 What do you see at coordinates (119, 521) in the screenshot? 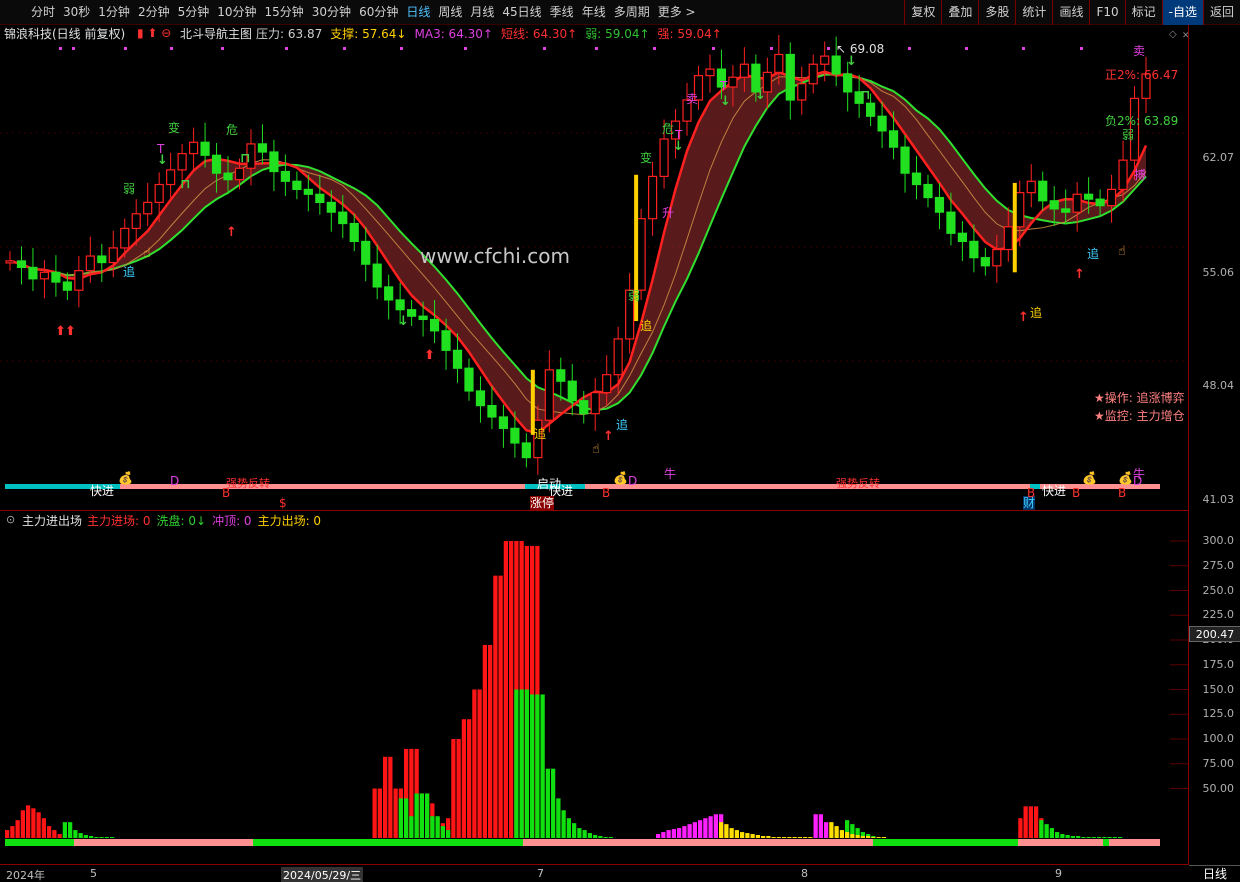
I see `sub-indicator-value: 主力进场: 0` at bounding box center [119, 521].